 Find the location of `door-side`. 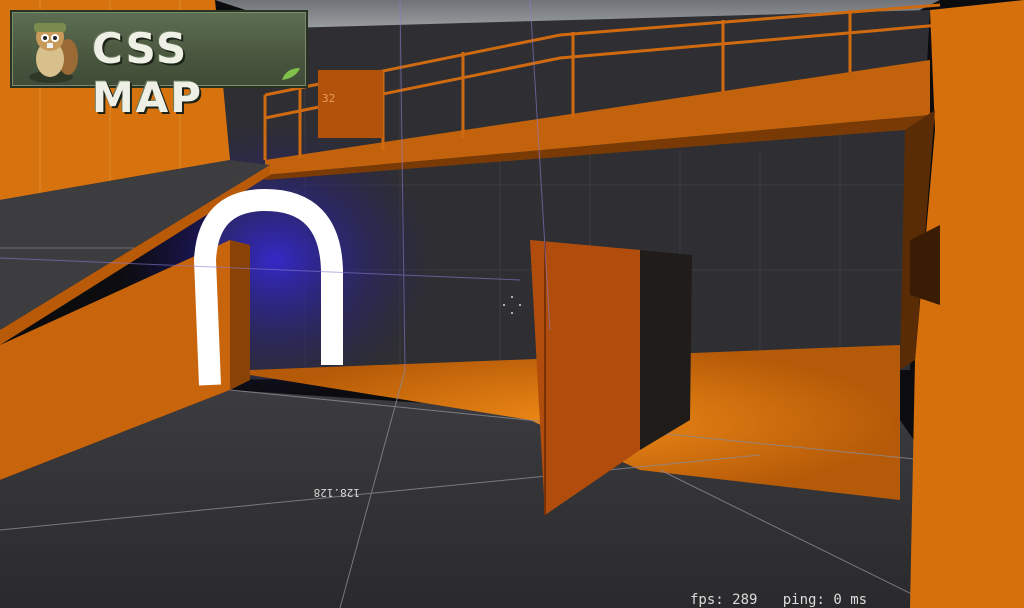

door-side is located at coordinates (666, 350).